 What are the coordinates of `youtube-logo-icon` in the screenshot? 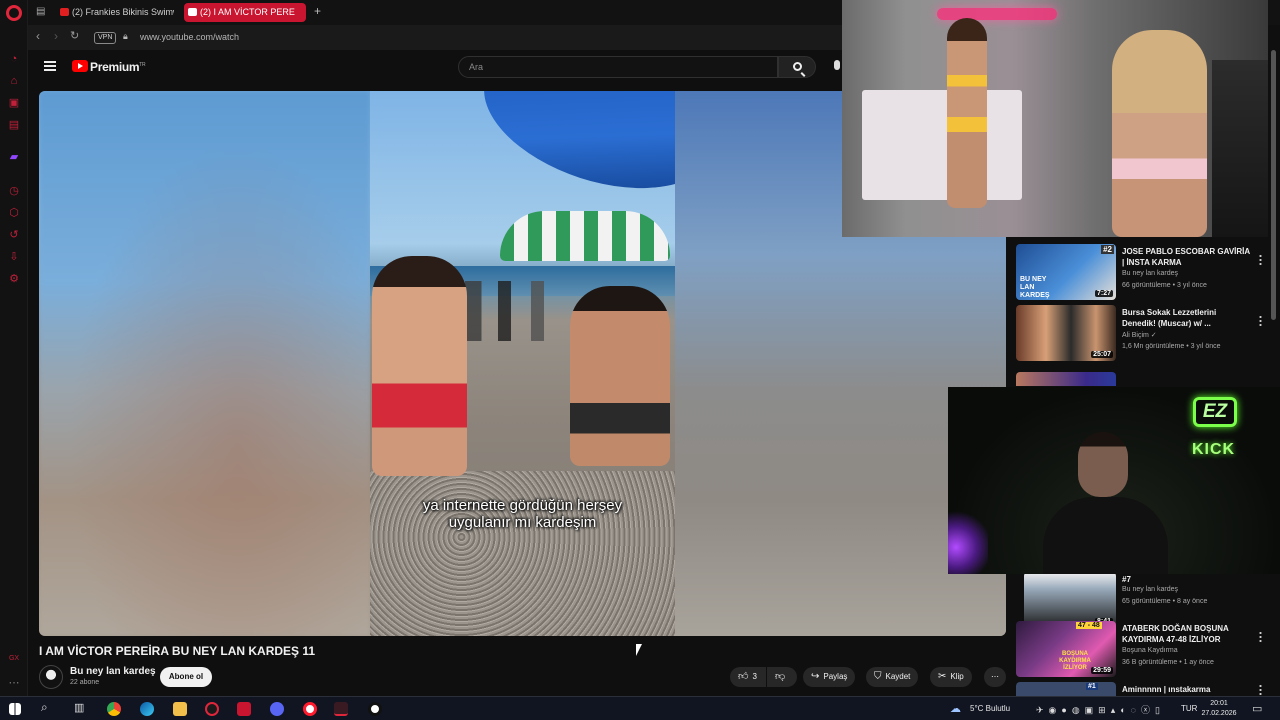 It's located at (80, 66).